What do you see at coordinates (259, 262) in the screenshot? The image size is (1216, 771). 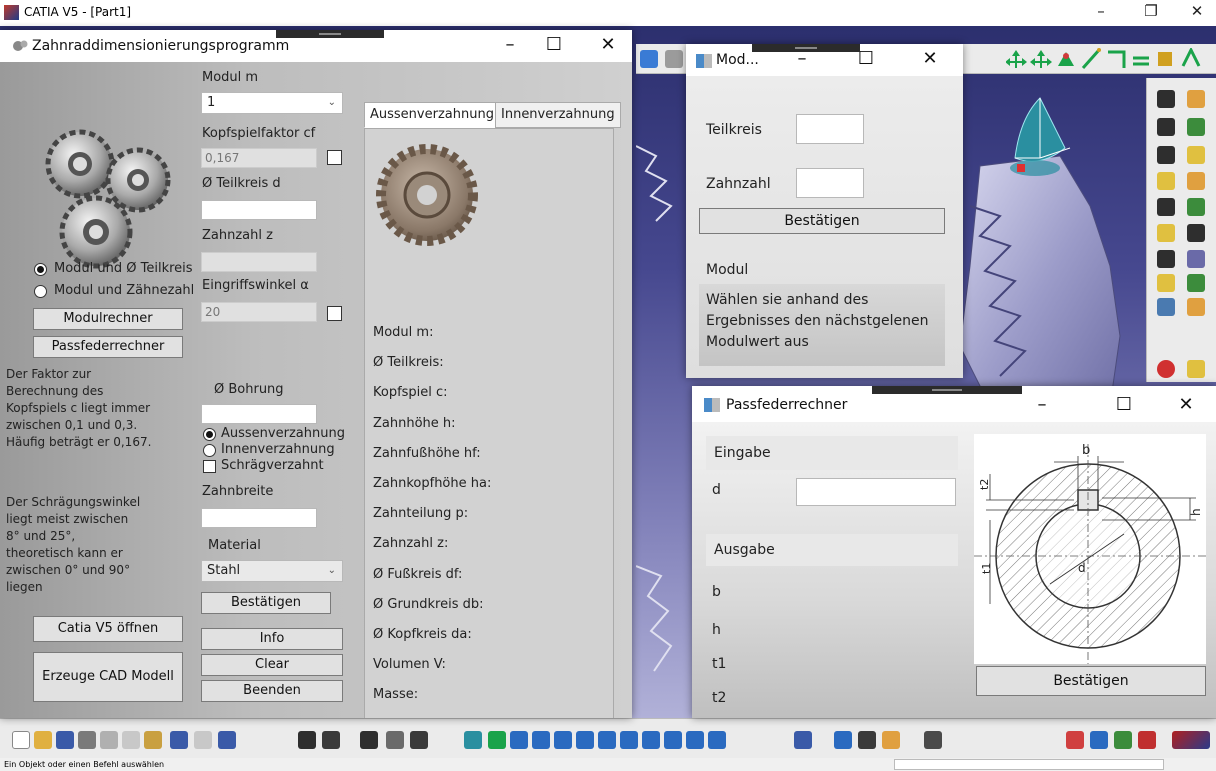 I see `zahnzahl-field` at bounding box center [259, 262].